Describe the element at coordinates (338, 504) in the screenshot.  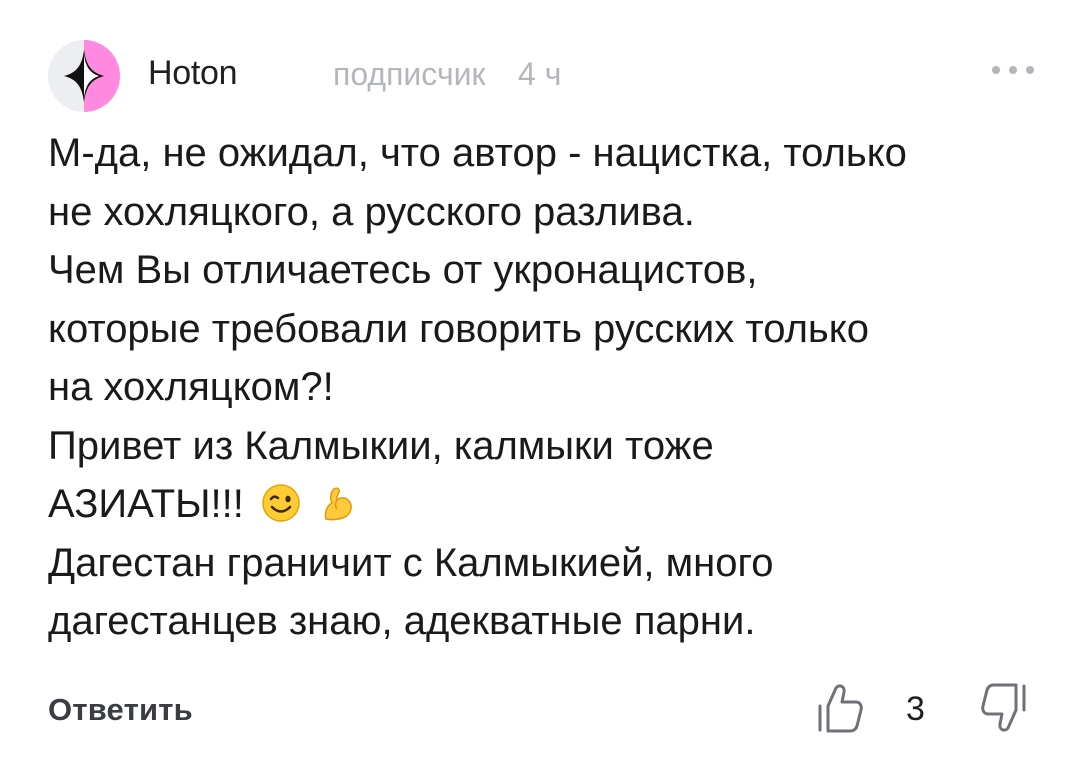
I see `flexed-biceps-emoji` at that location.